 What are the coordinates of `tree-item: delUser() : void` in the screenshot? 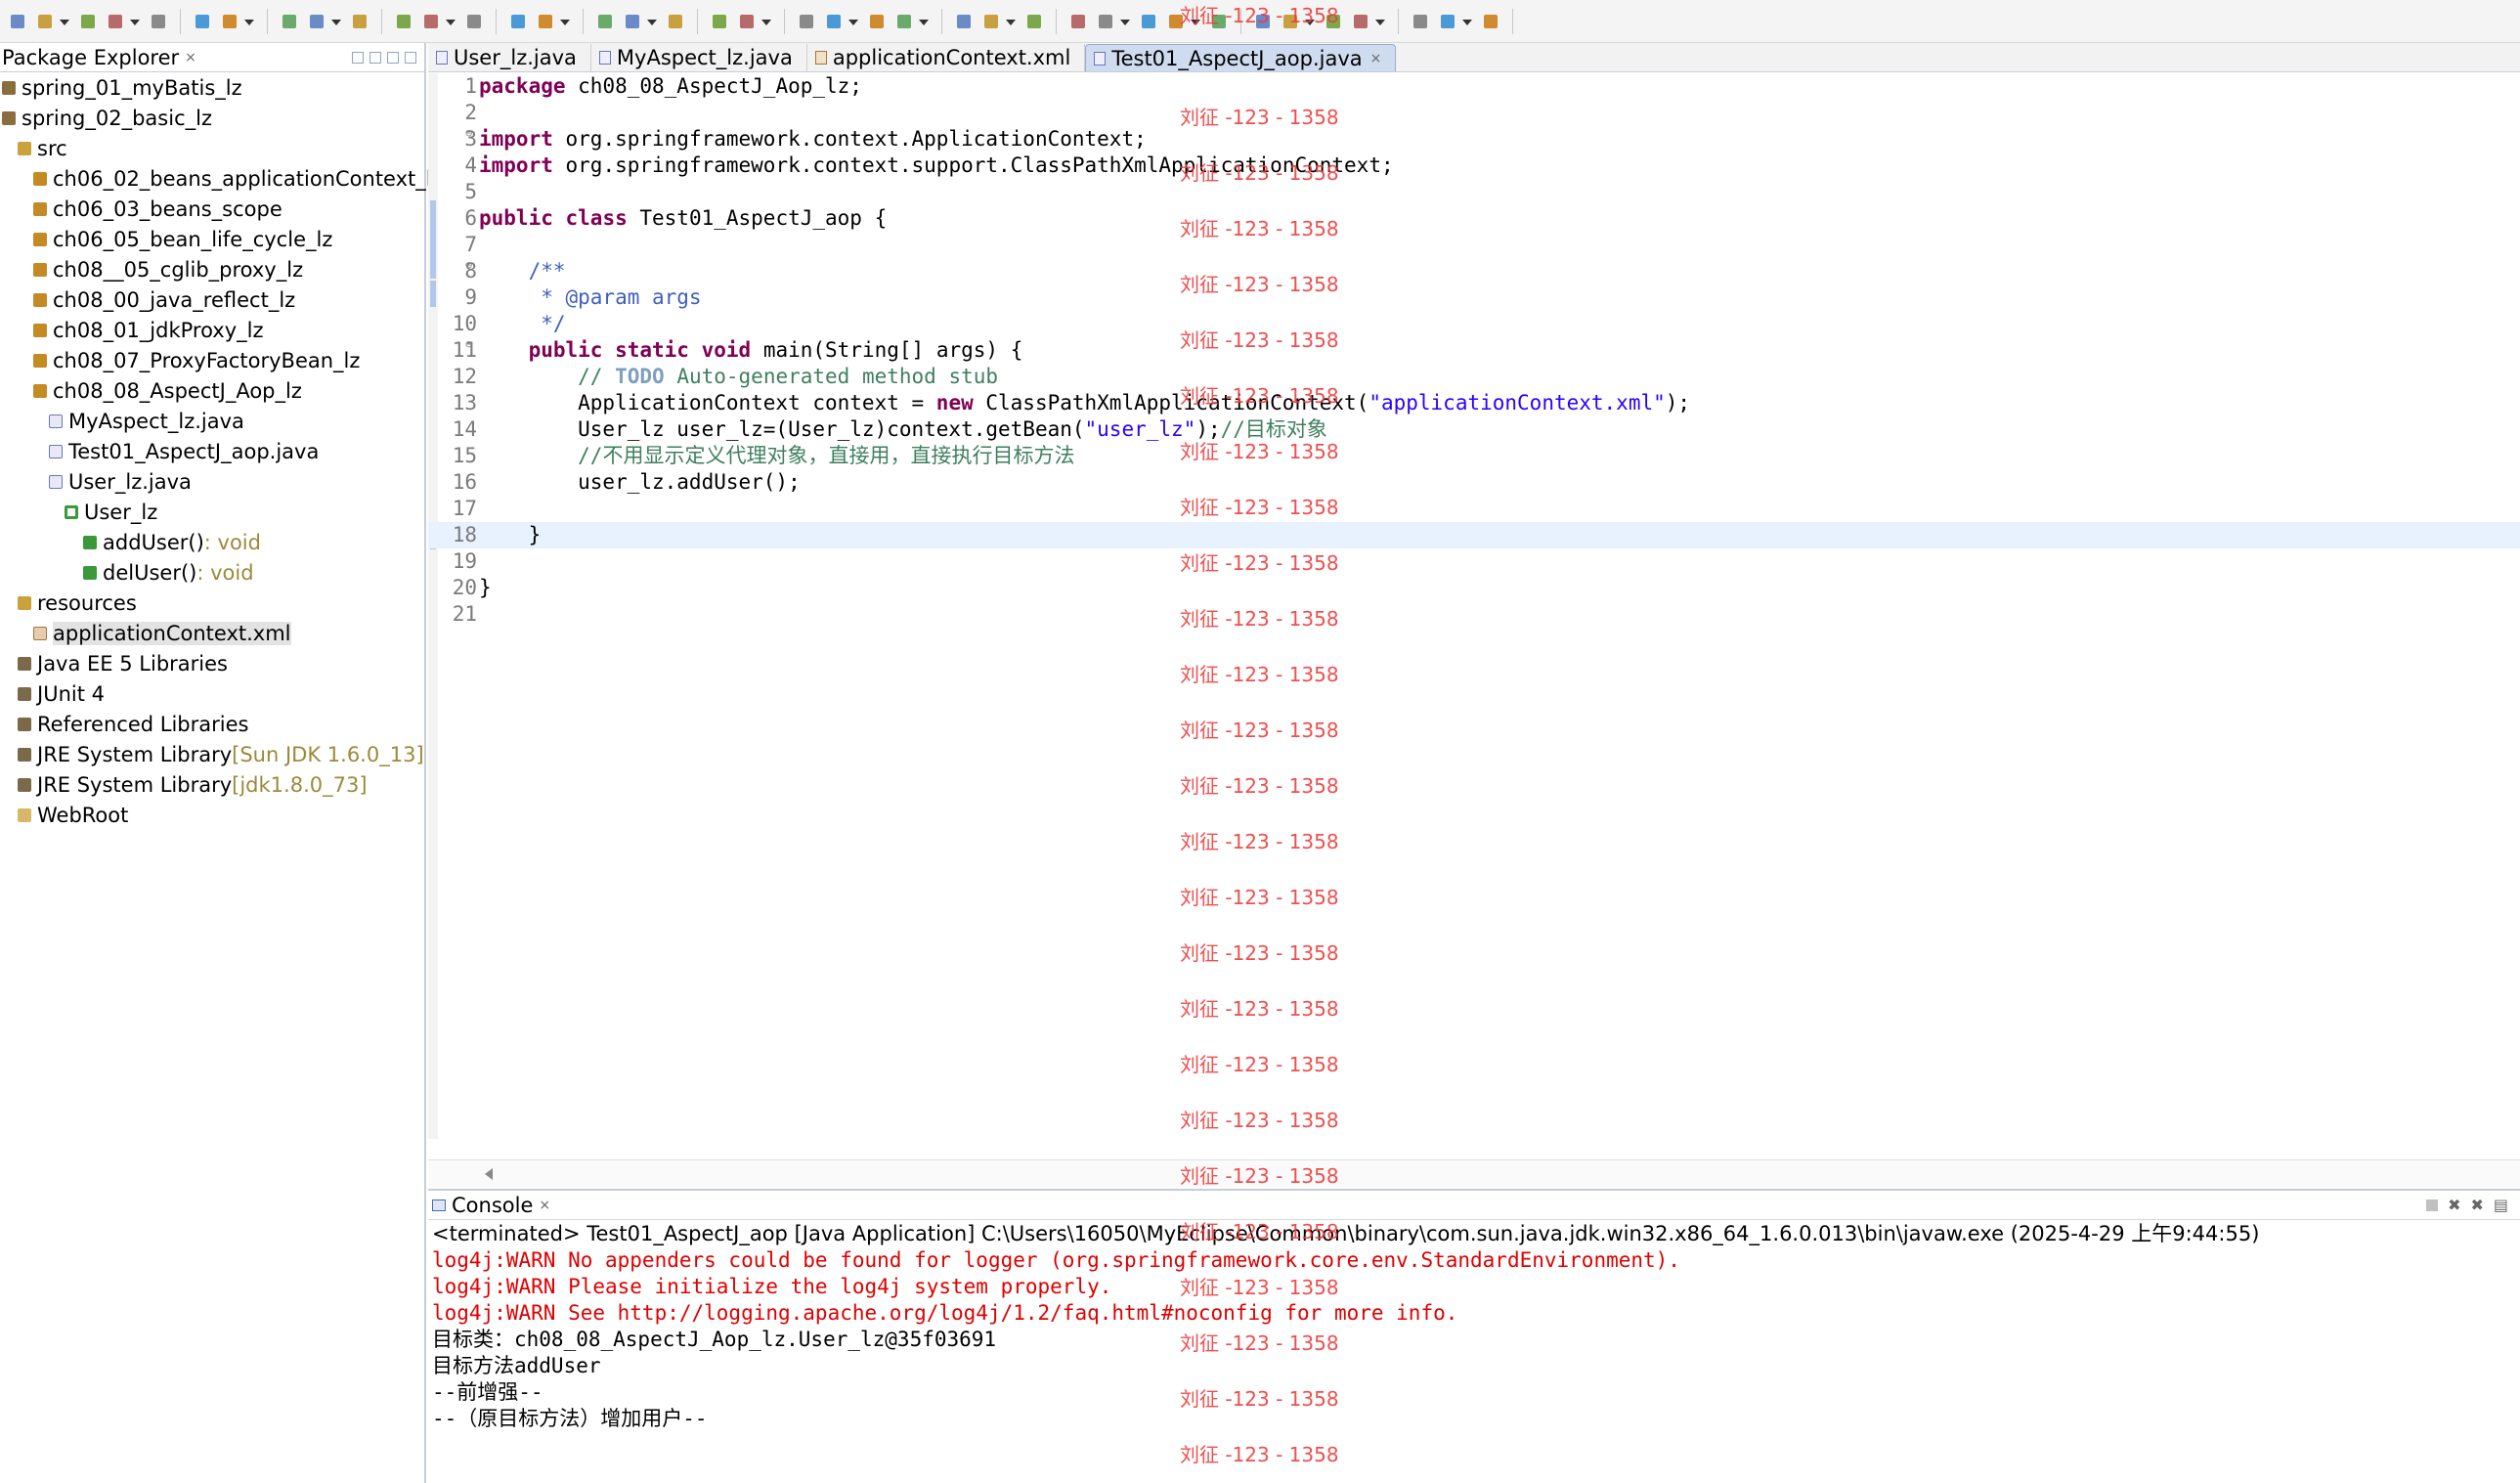 It's located at (212, 572).